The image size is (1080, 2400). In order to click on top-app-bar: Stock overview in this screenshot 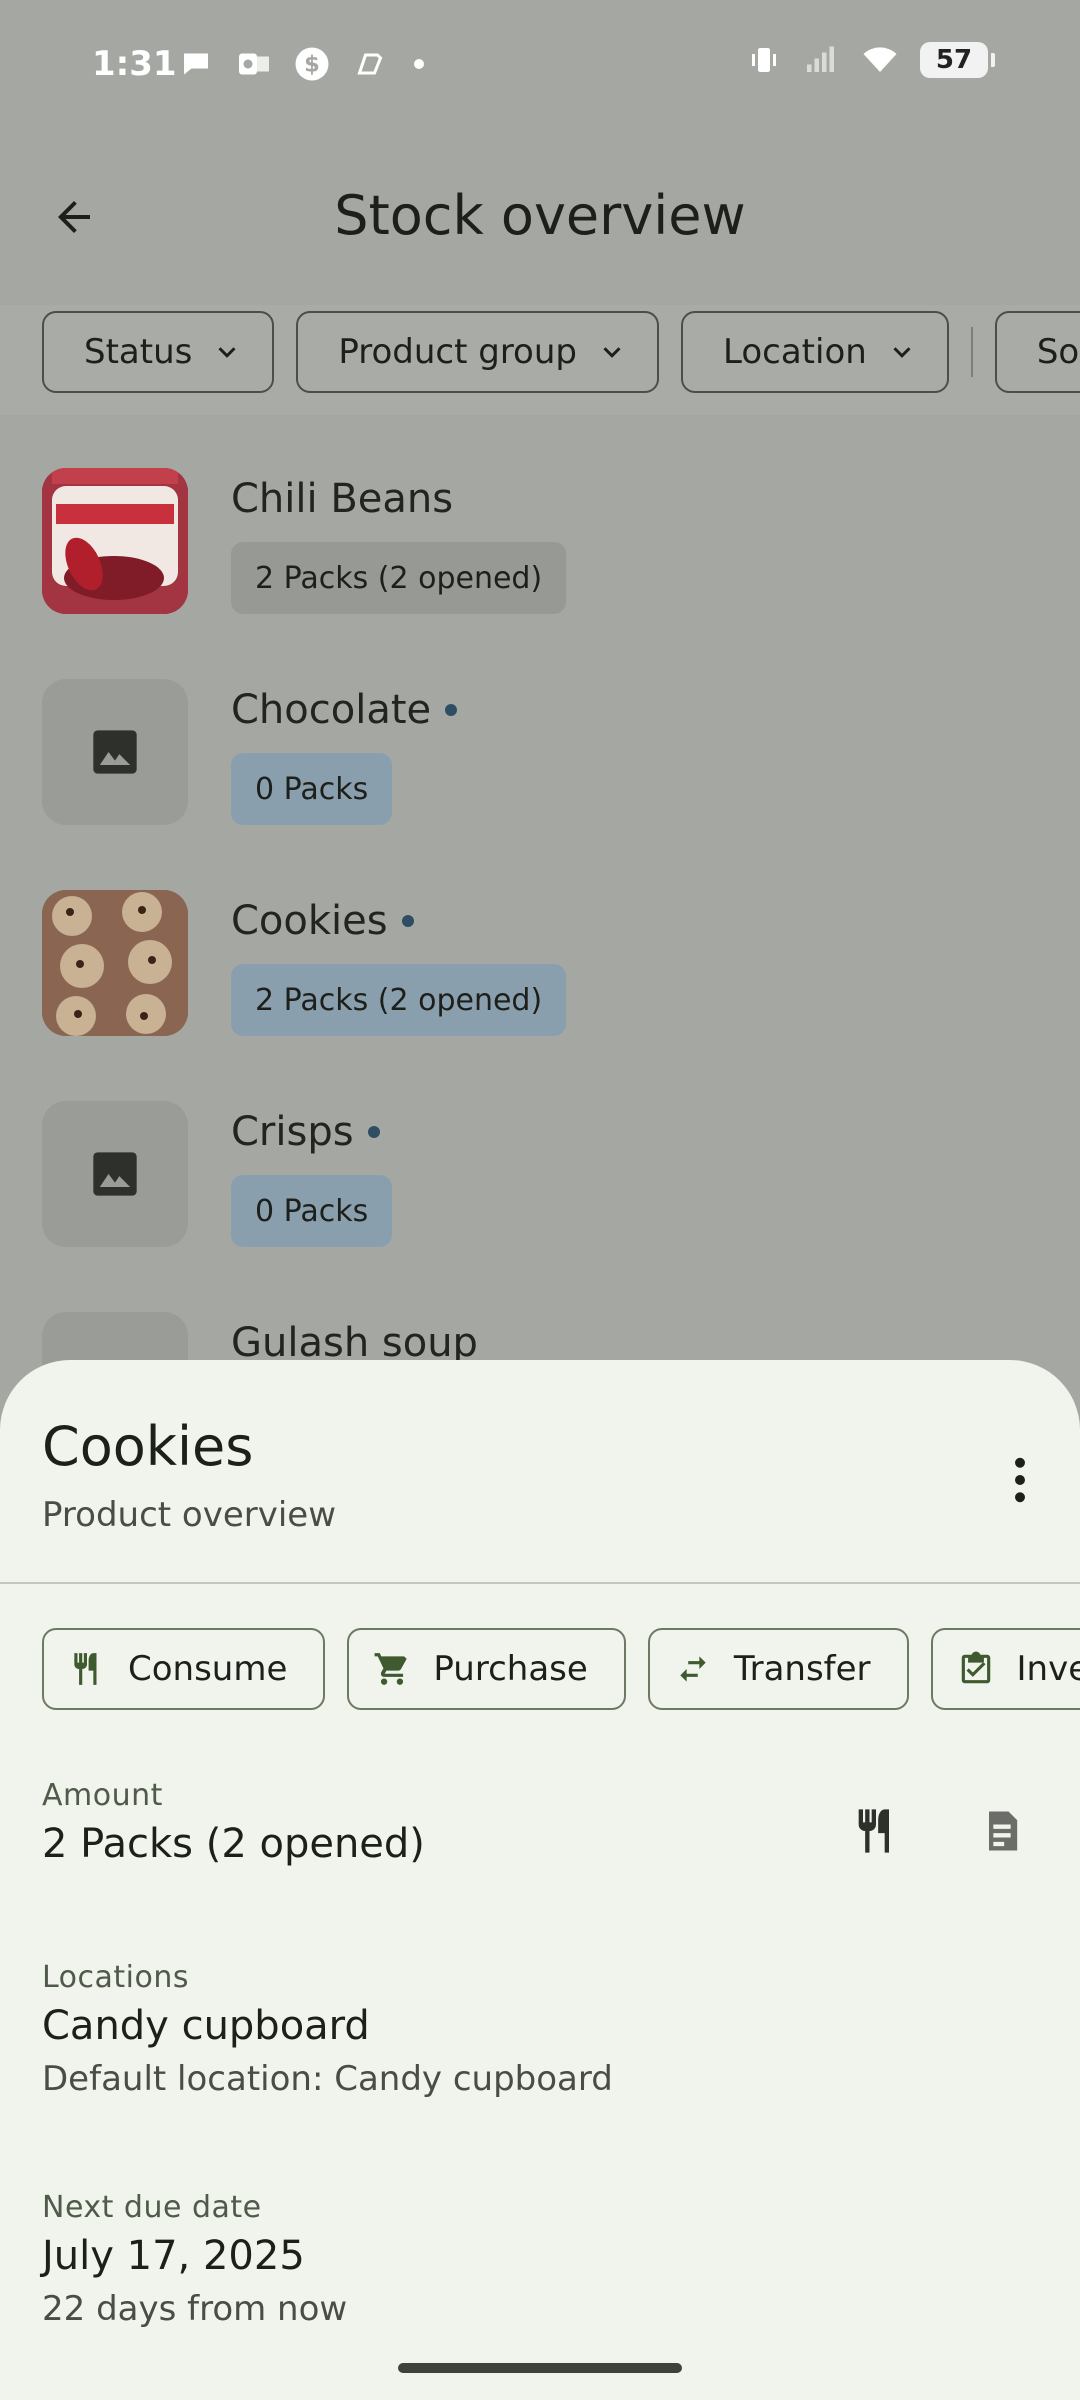, I will do `click(540, 215)`.